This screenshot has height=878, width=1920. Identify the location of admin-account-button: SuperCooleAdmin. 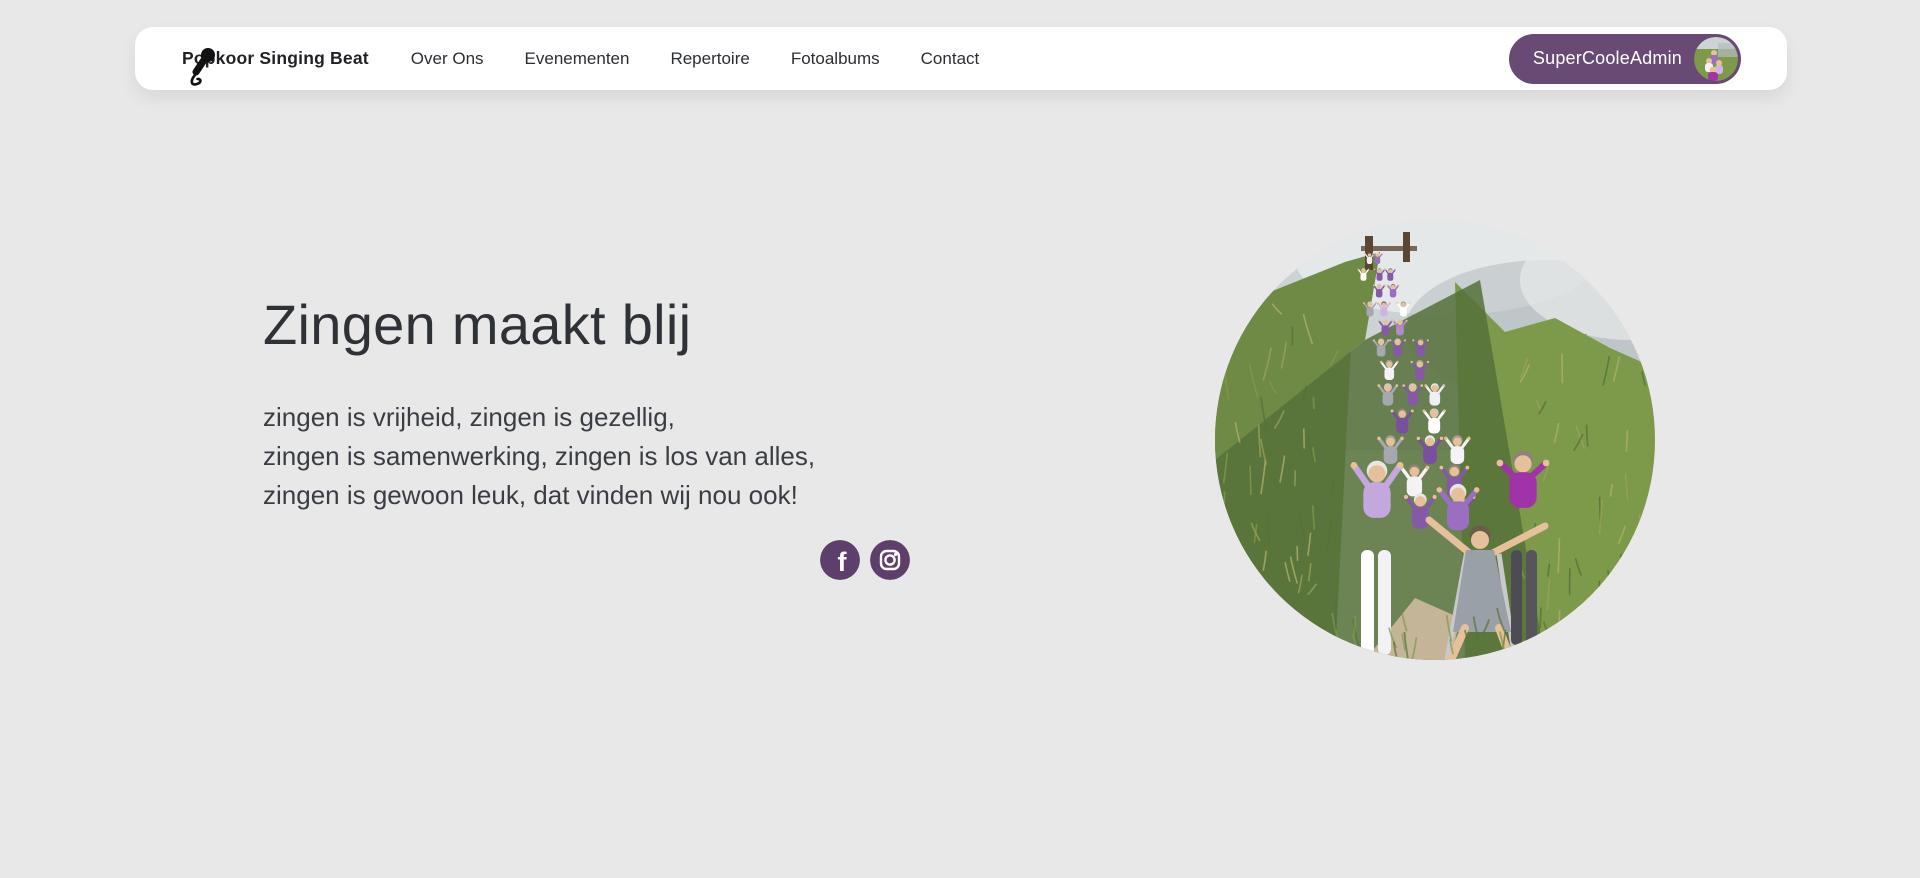
(1624, 58).